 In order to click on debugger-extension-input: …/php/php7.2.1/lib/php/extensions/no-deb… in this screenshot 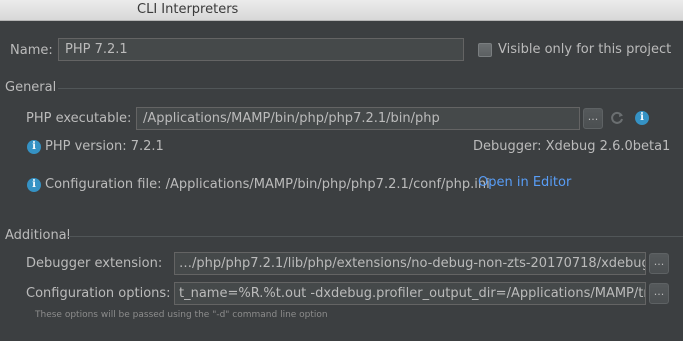, I will do `click(410, 263)`.